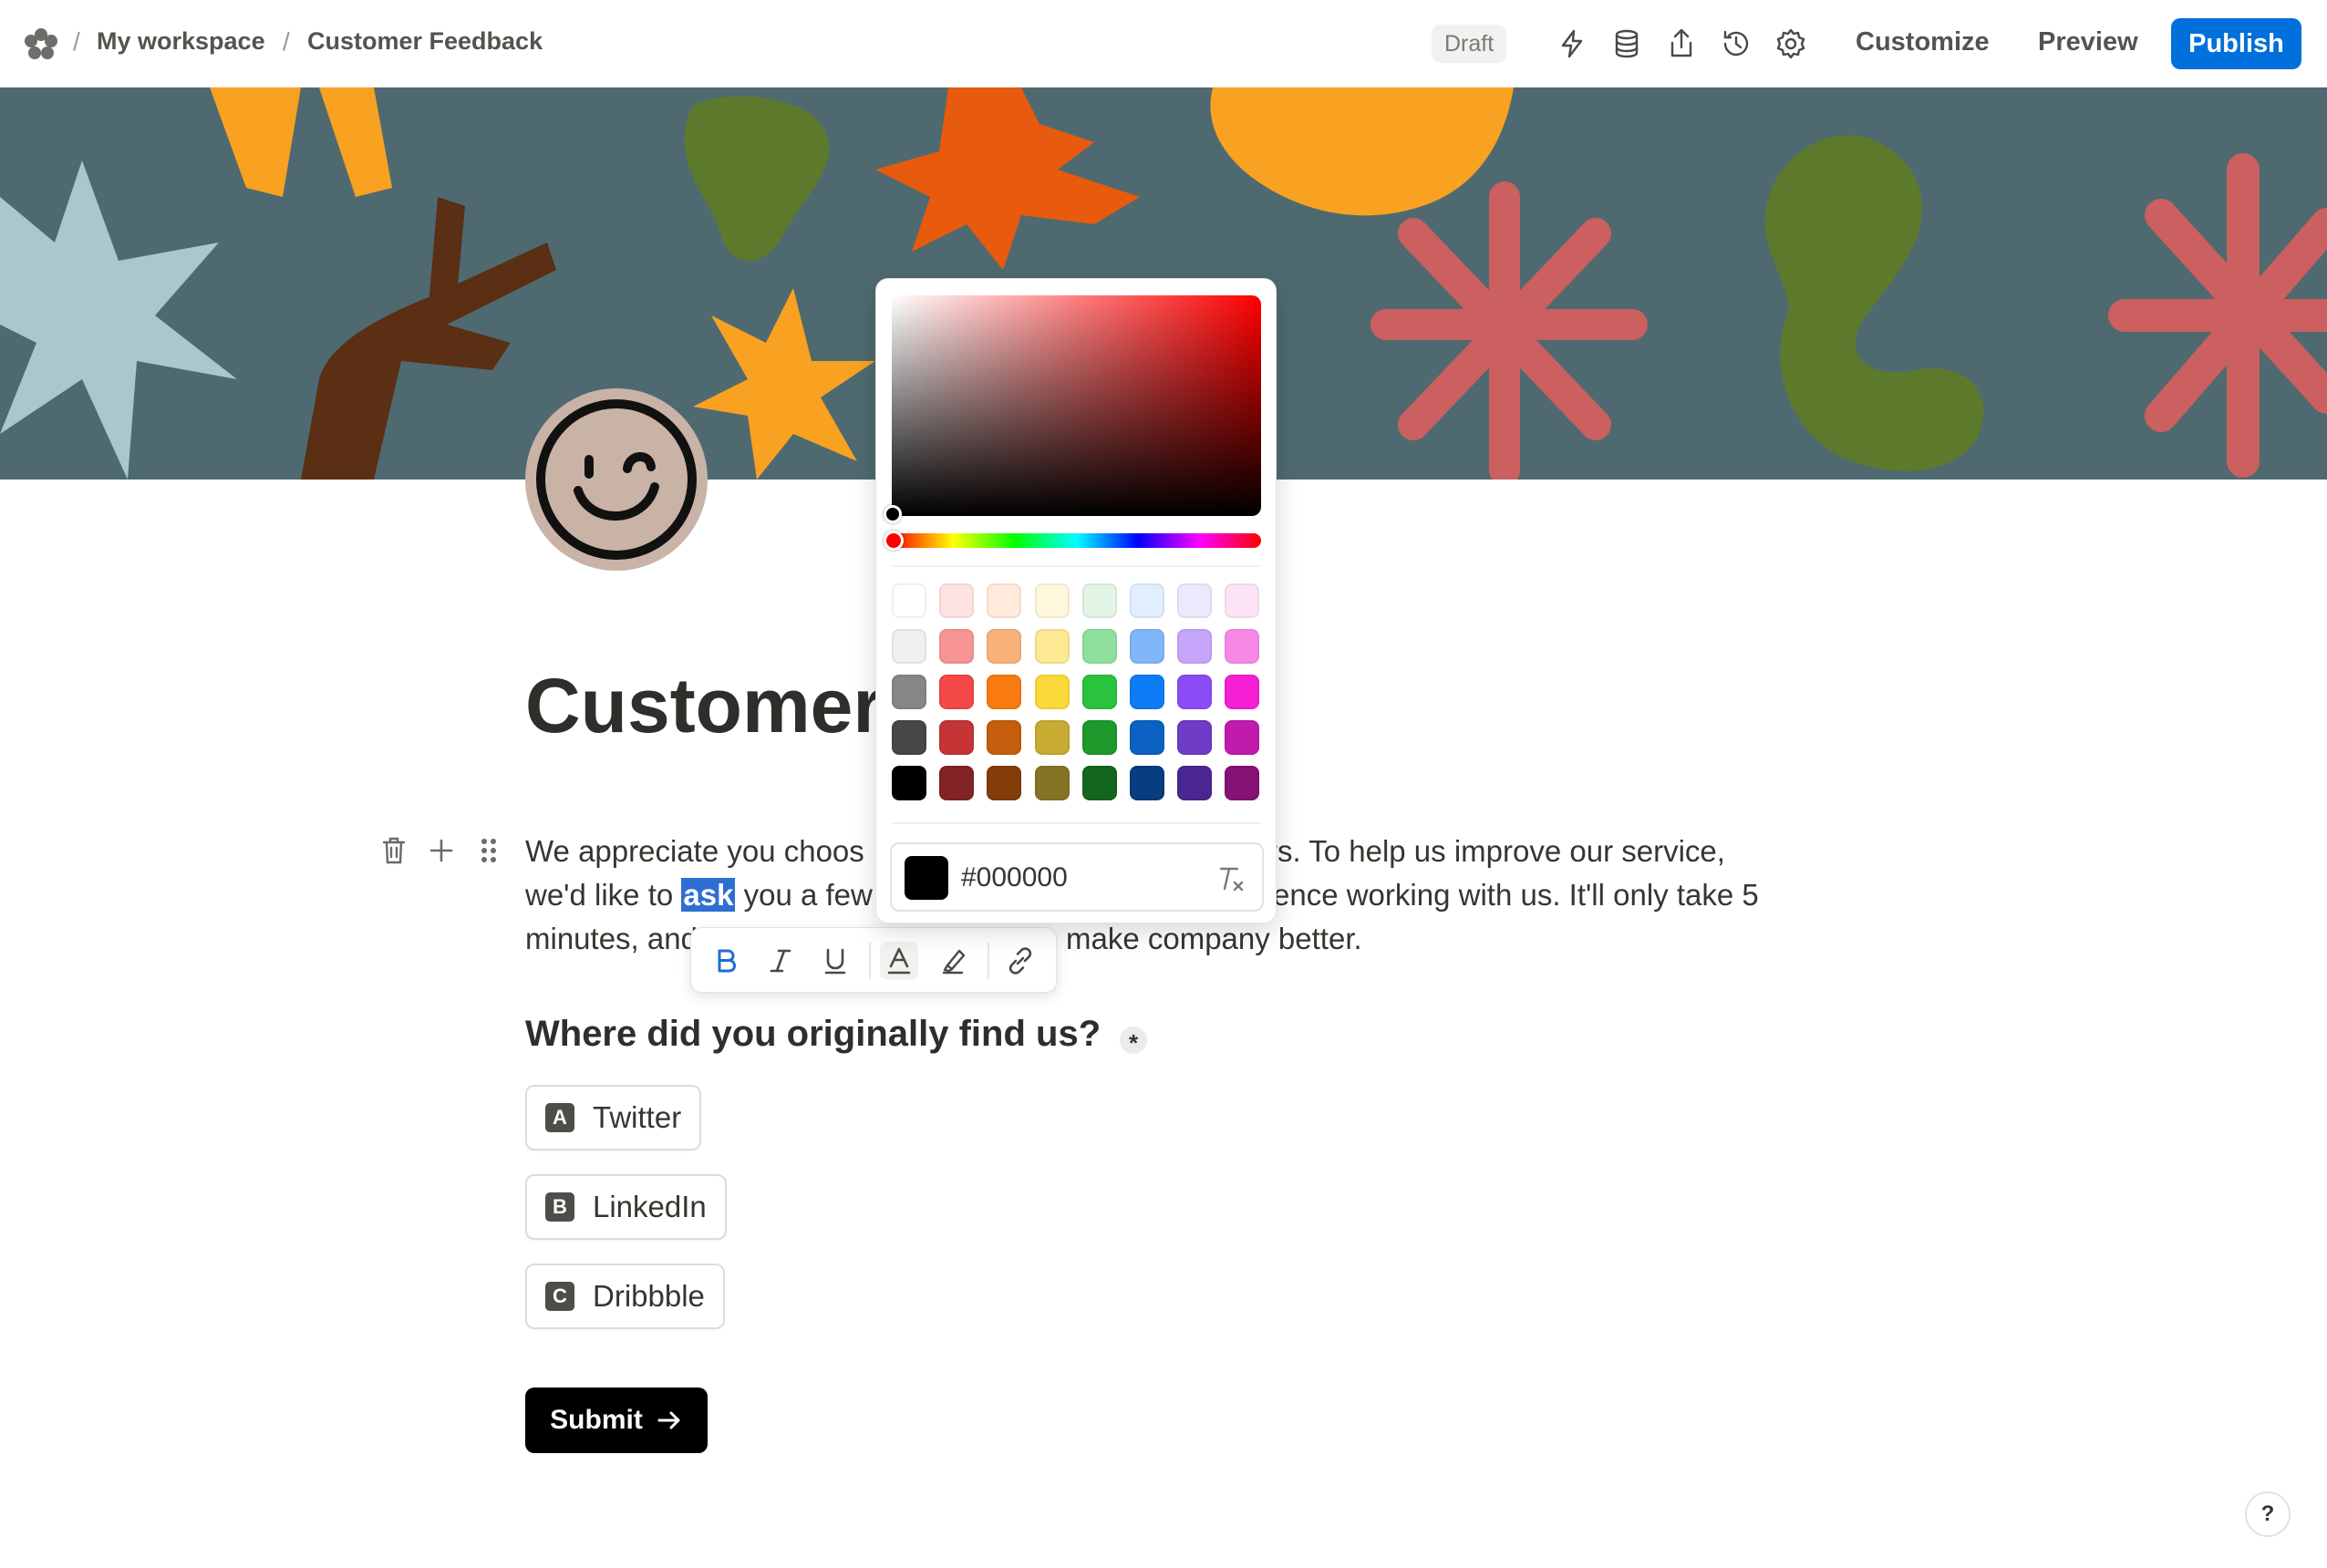 The width and height of the screenshot is (2327, 1568). I want to click on intro-text: We appreciate you choos, so click(694, 851).